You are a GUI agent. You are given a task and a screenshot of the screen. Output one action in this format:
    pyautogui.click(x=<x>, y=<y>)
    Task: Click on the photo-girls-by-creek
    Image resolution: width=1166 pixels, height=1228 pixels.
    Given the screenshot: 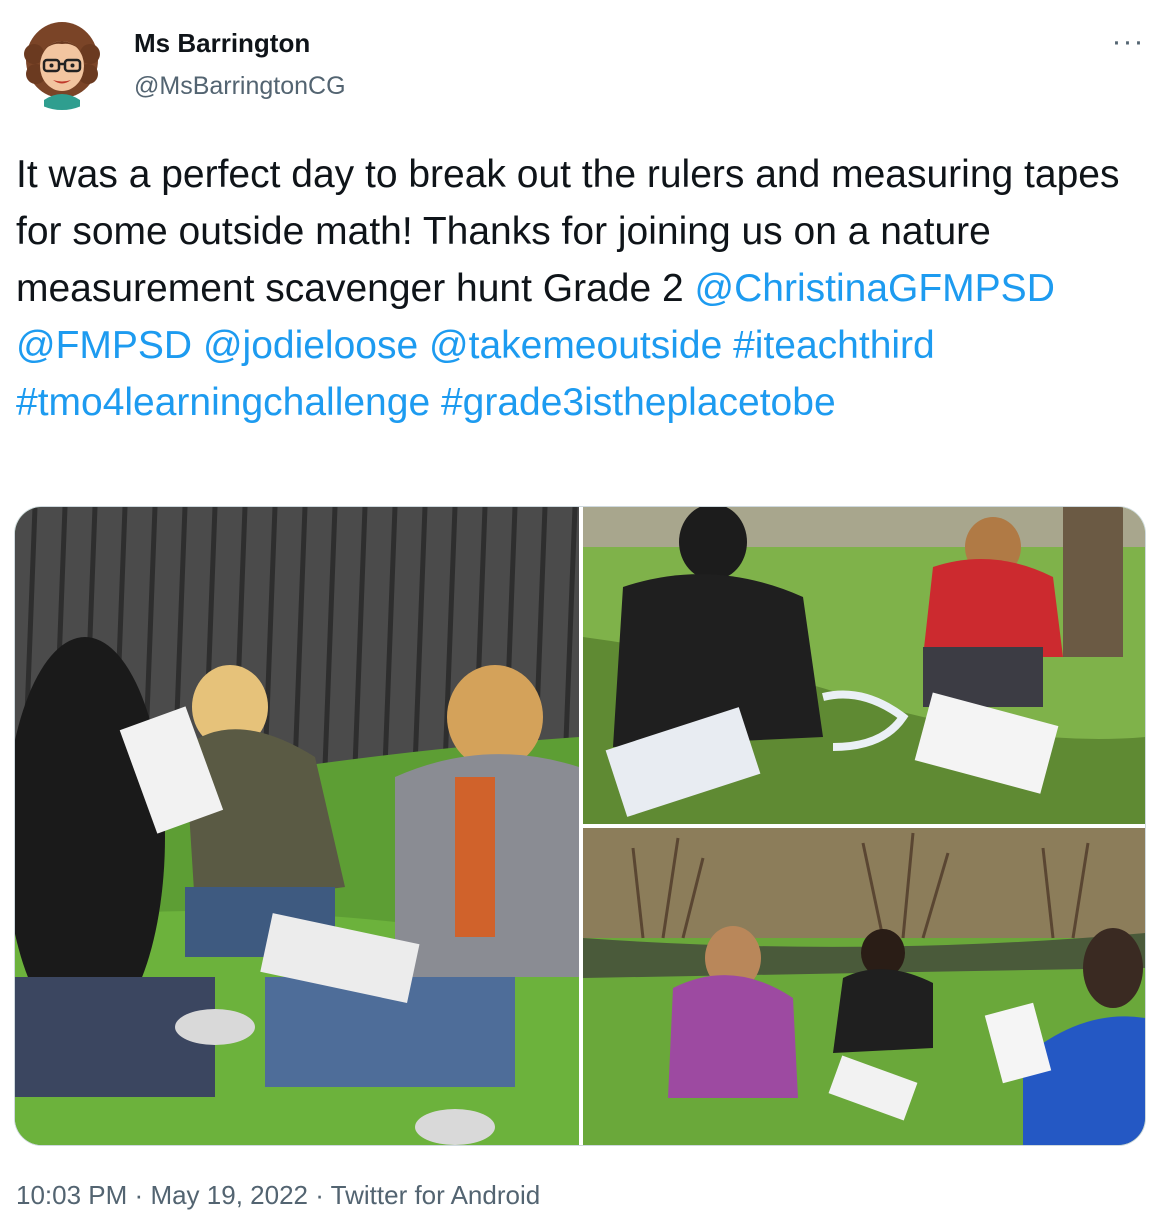 What is the action you would take?
    pyautogui.click(x=864, y=986)
    